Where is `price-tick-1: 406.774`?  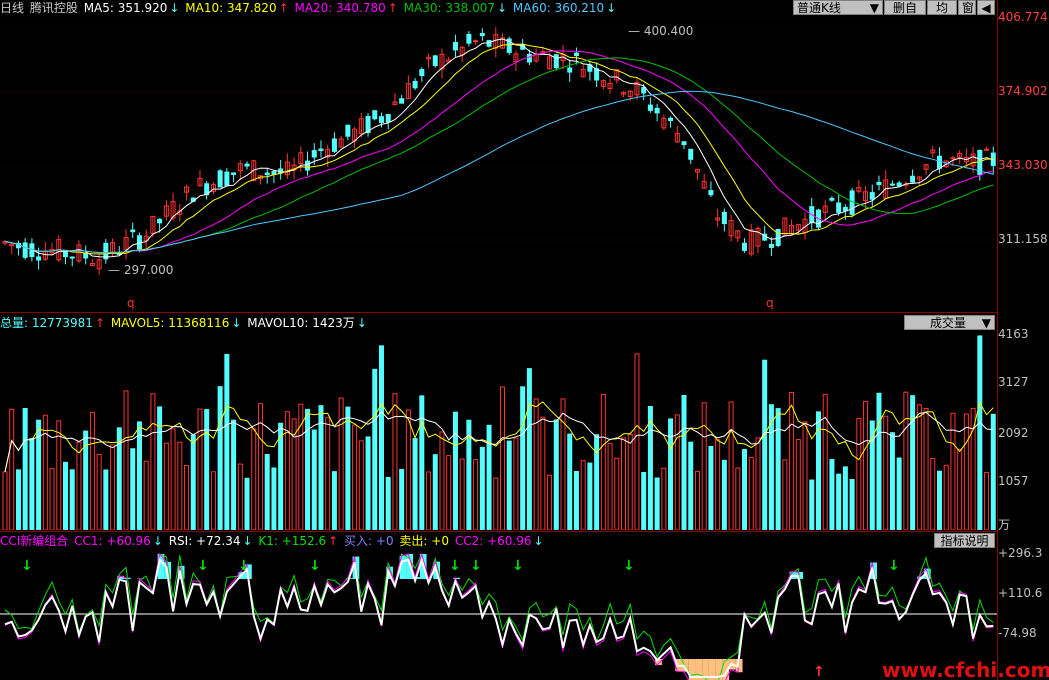 price-tick-1: 406.774 is located at coordinates (1023, 17).